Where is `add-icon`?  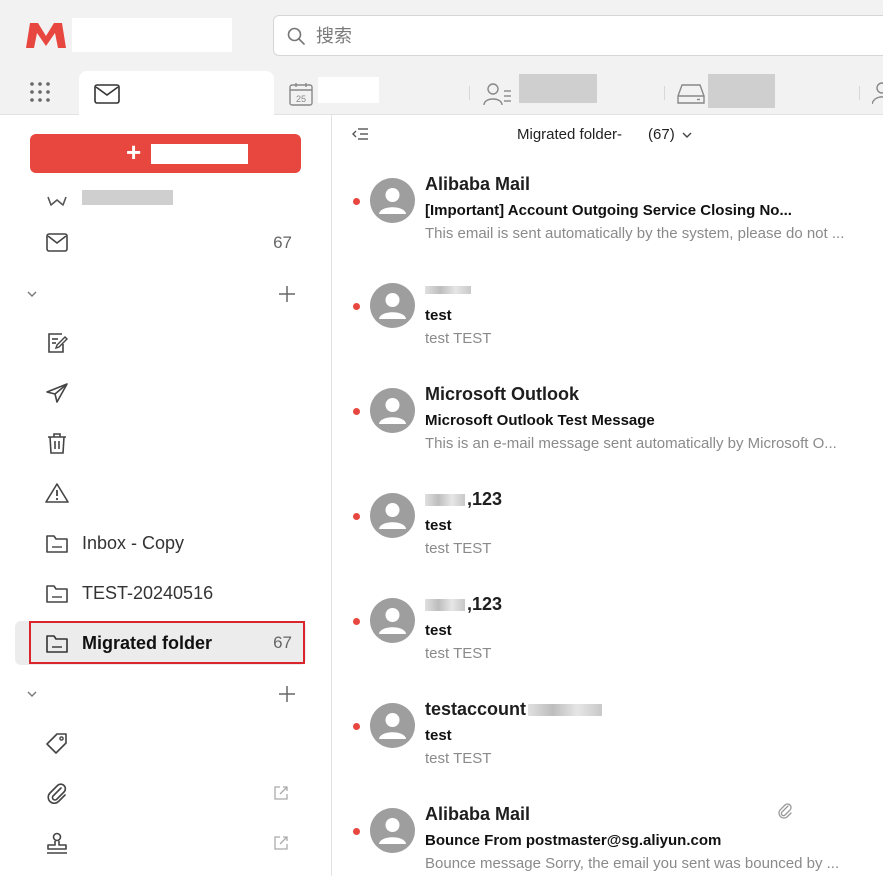
add-icon is located at coordinates (287, 694).